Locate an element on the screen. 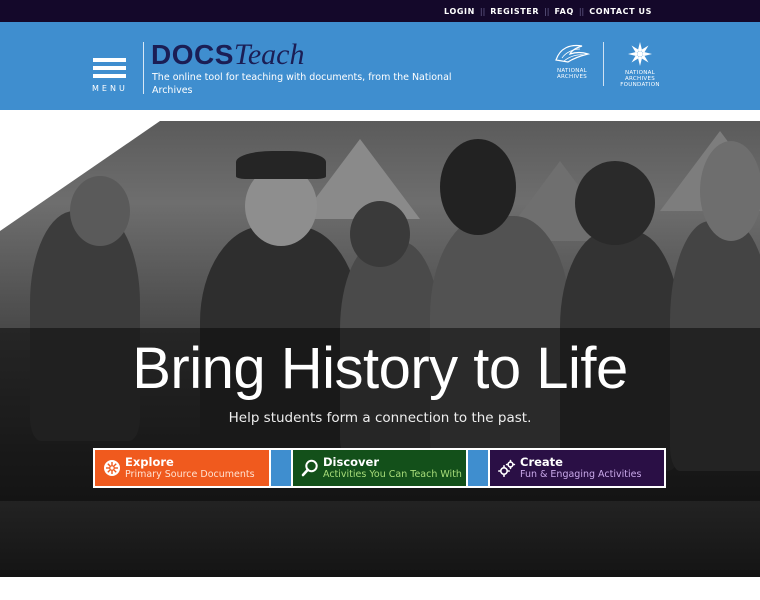 The image size is (760, 600). partner-divider is located at coordinates (603, 64).